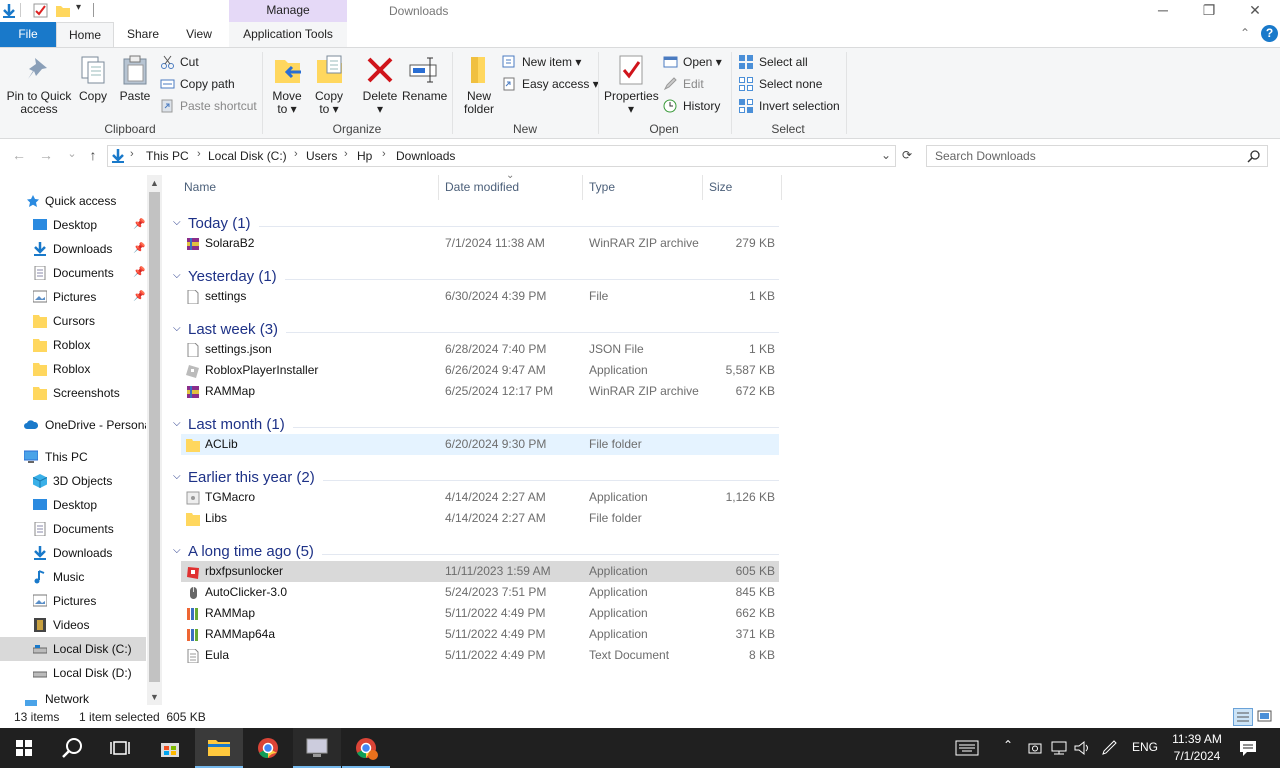  Describe the element at coordinates (73, 529) in the screenshot. I see `nav-pc-documents: Documents` at that location.